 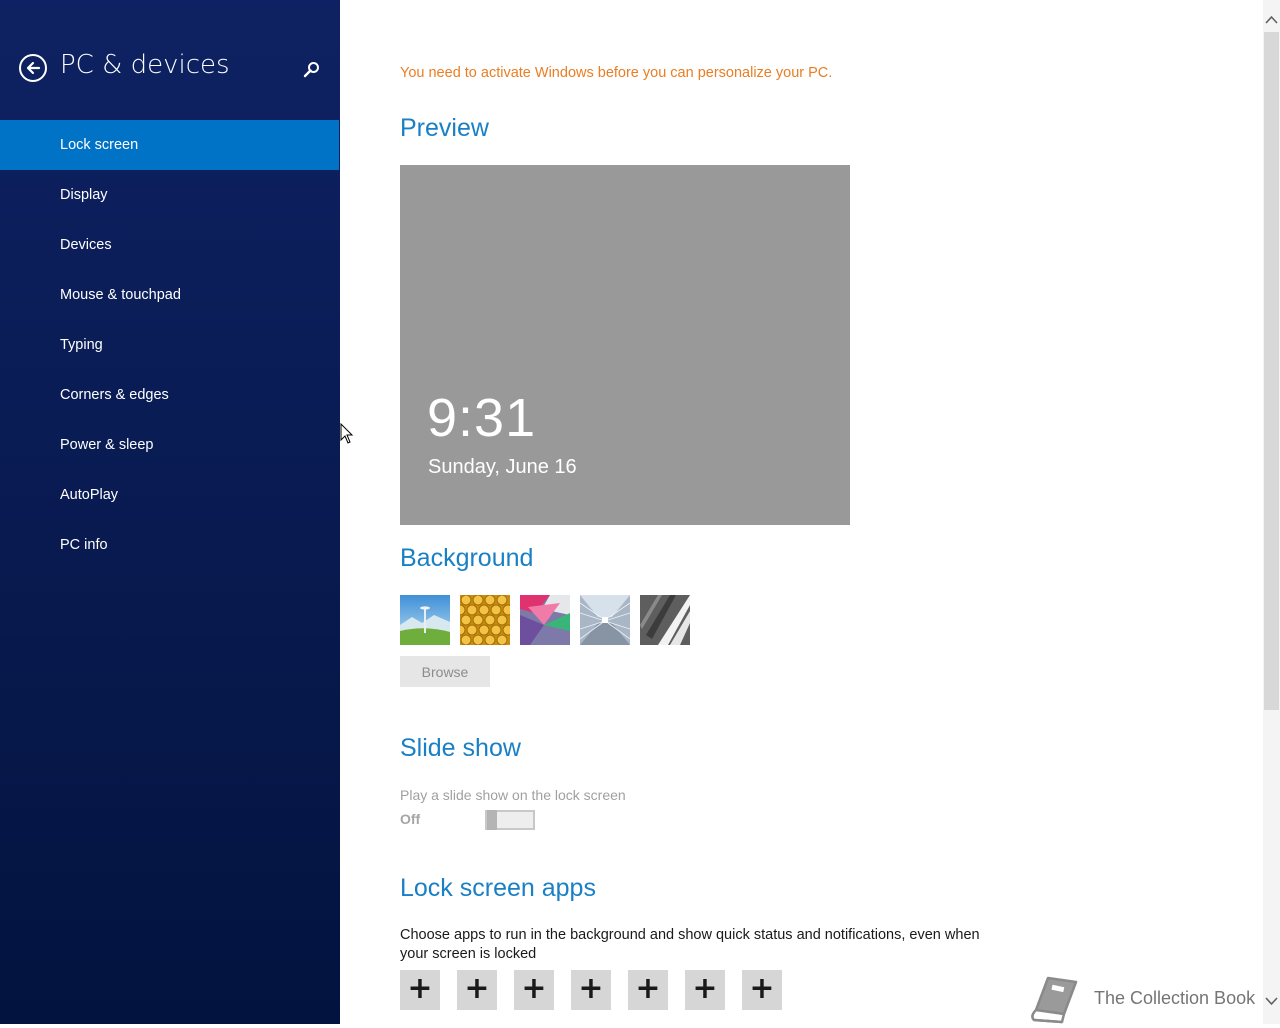 I want to click on mouse-pointer-icon, so click(x=347, y=435).